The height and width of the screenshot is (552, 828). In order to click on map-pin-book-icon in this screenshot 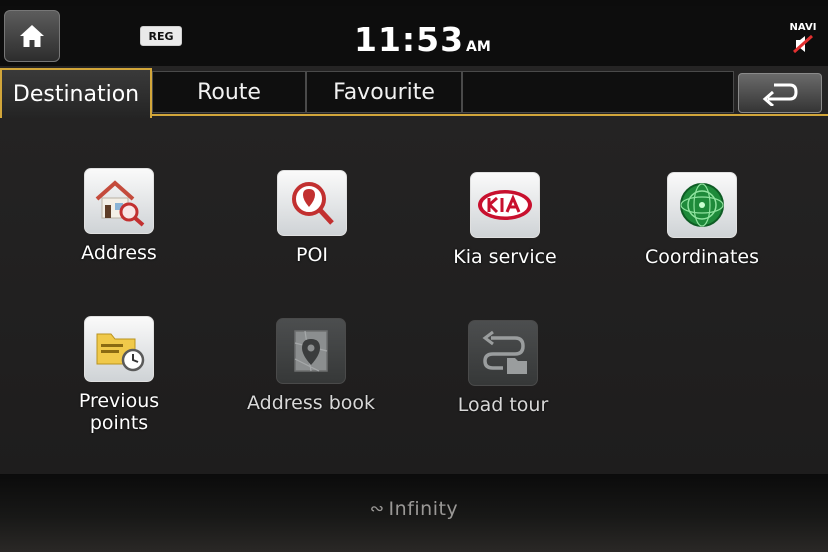, I will do `click(311, 351)`.